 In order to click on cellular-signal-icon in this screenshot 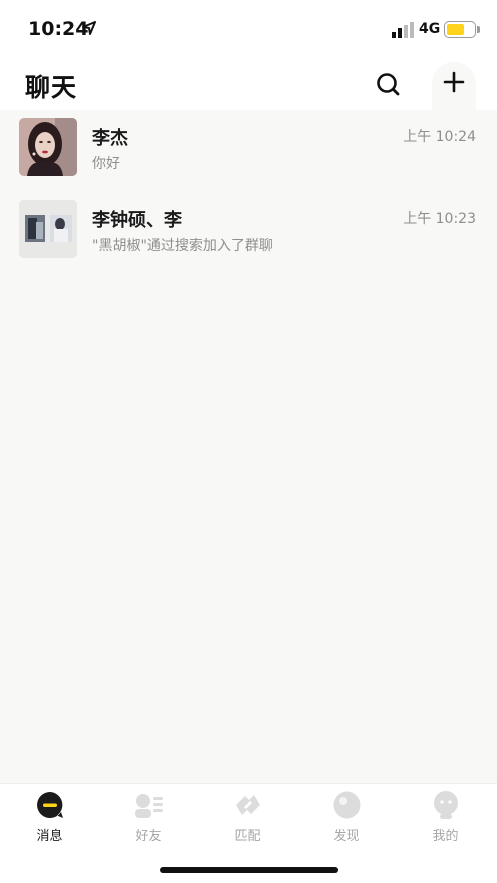, I will do `click(403, 30)`.